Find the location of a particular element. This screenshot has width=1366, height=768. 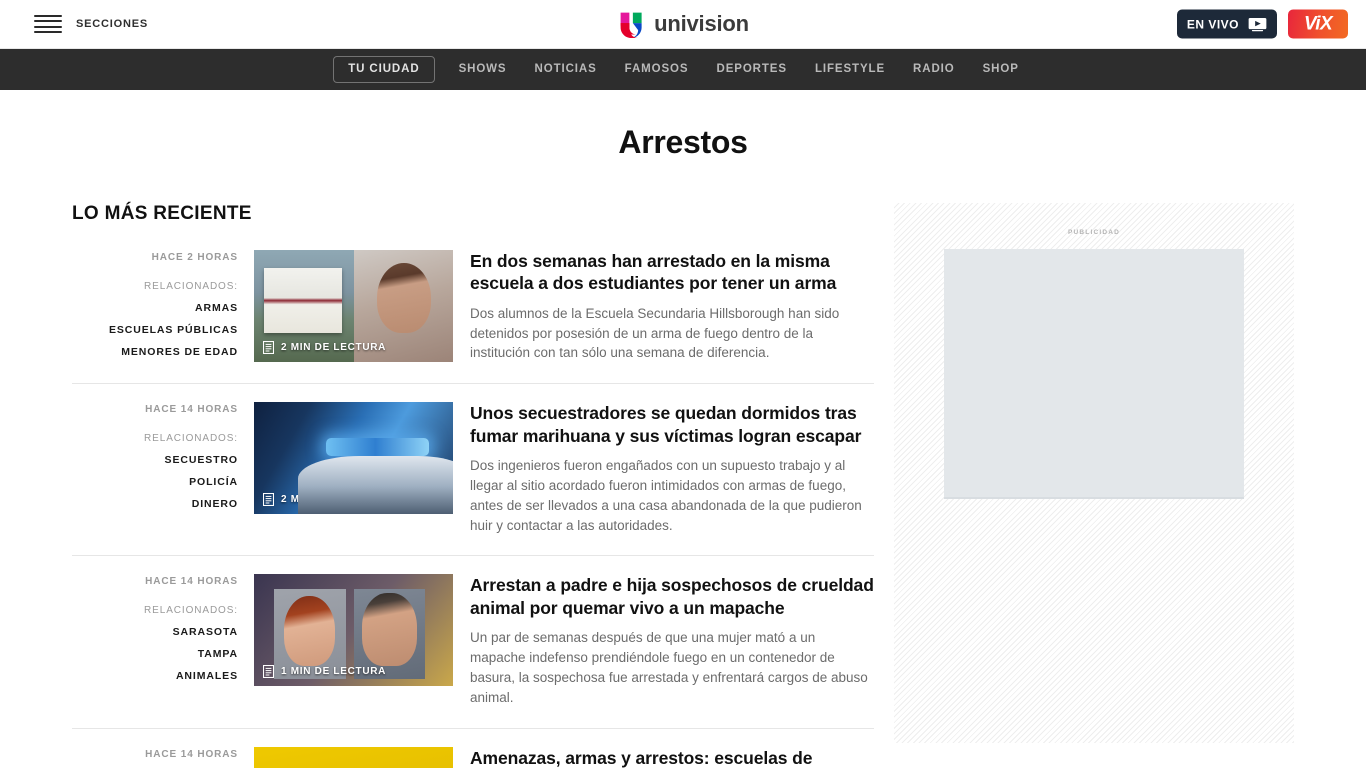

site-header: SECCIONES univision EN VIVO ViX is located at coordinates (683, 24).